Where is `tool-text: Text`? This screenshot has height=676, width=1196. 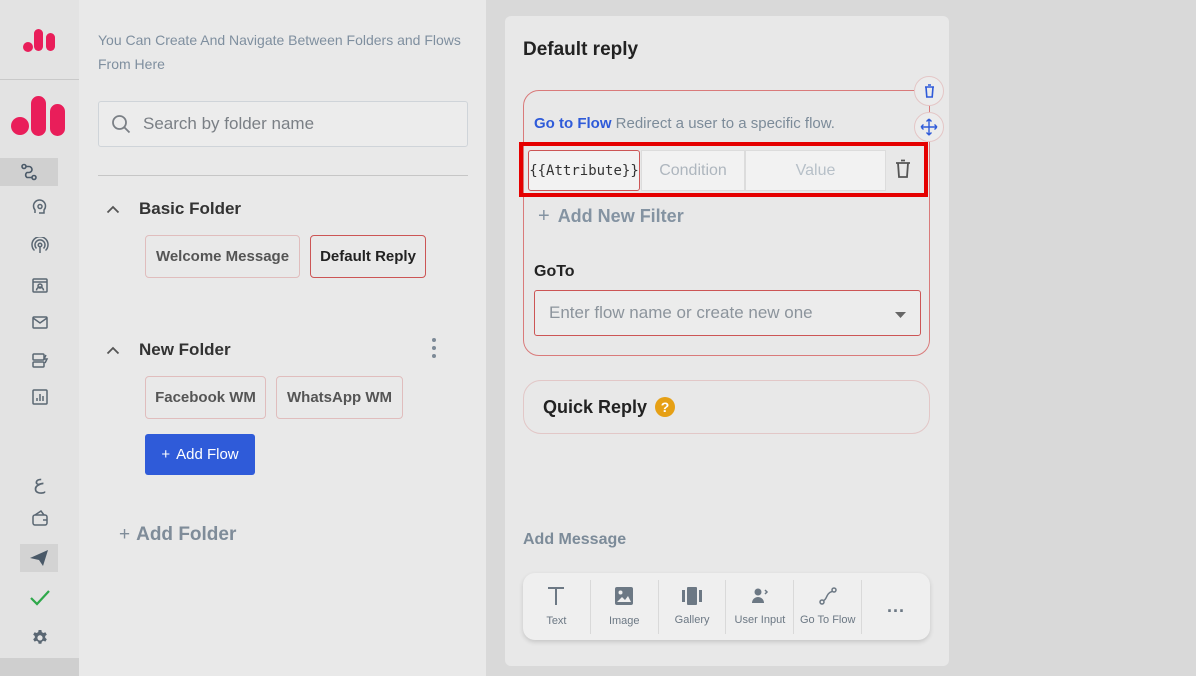
tool-text: Text is located at coordinates (557, 606).